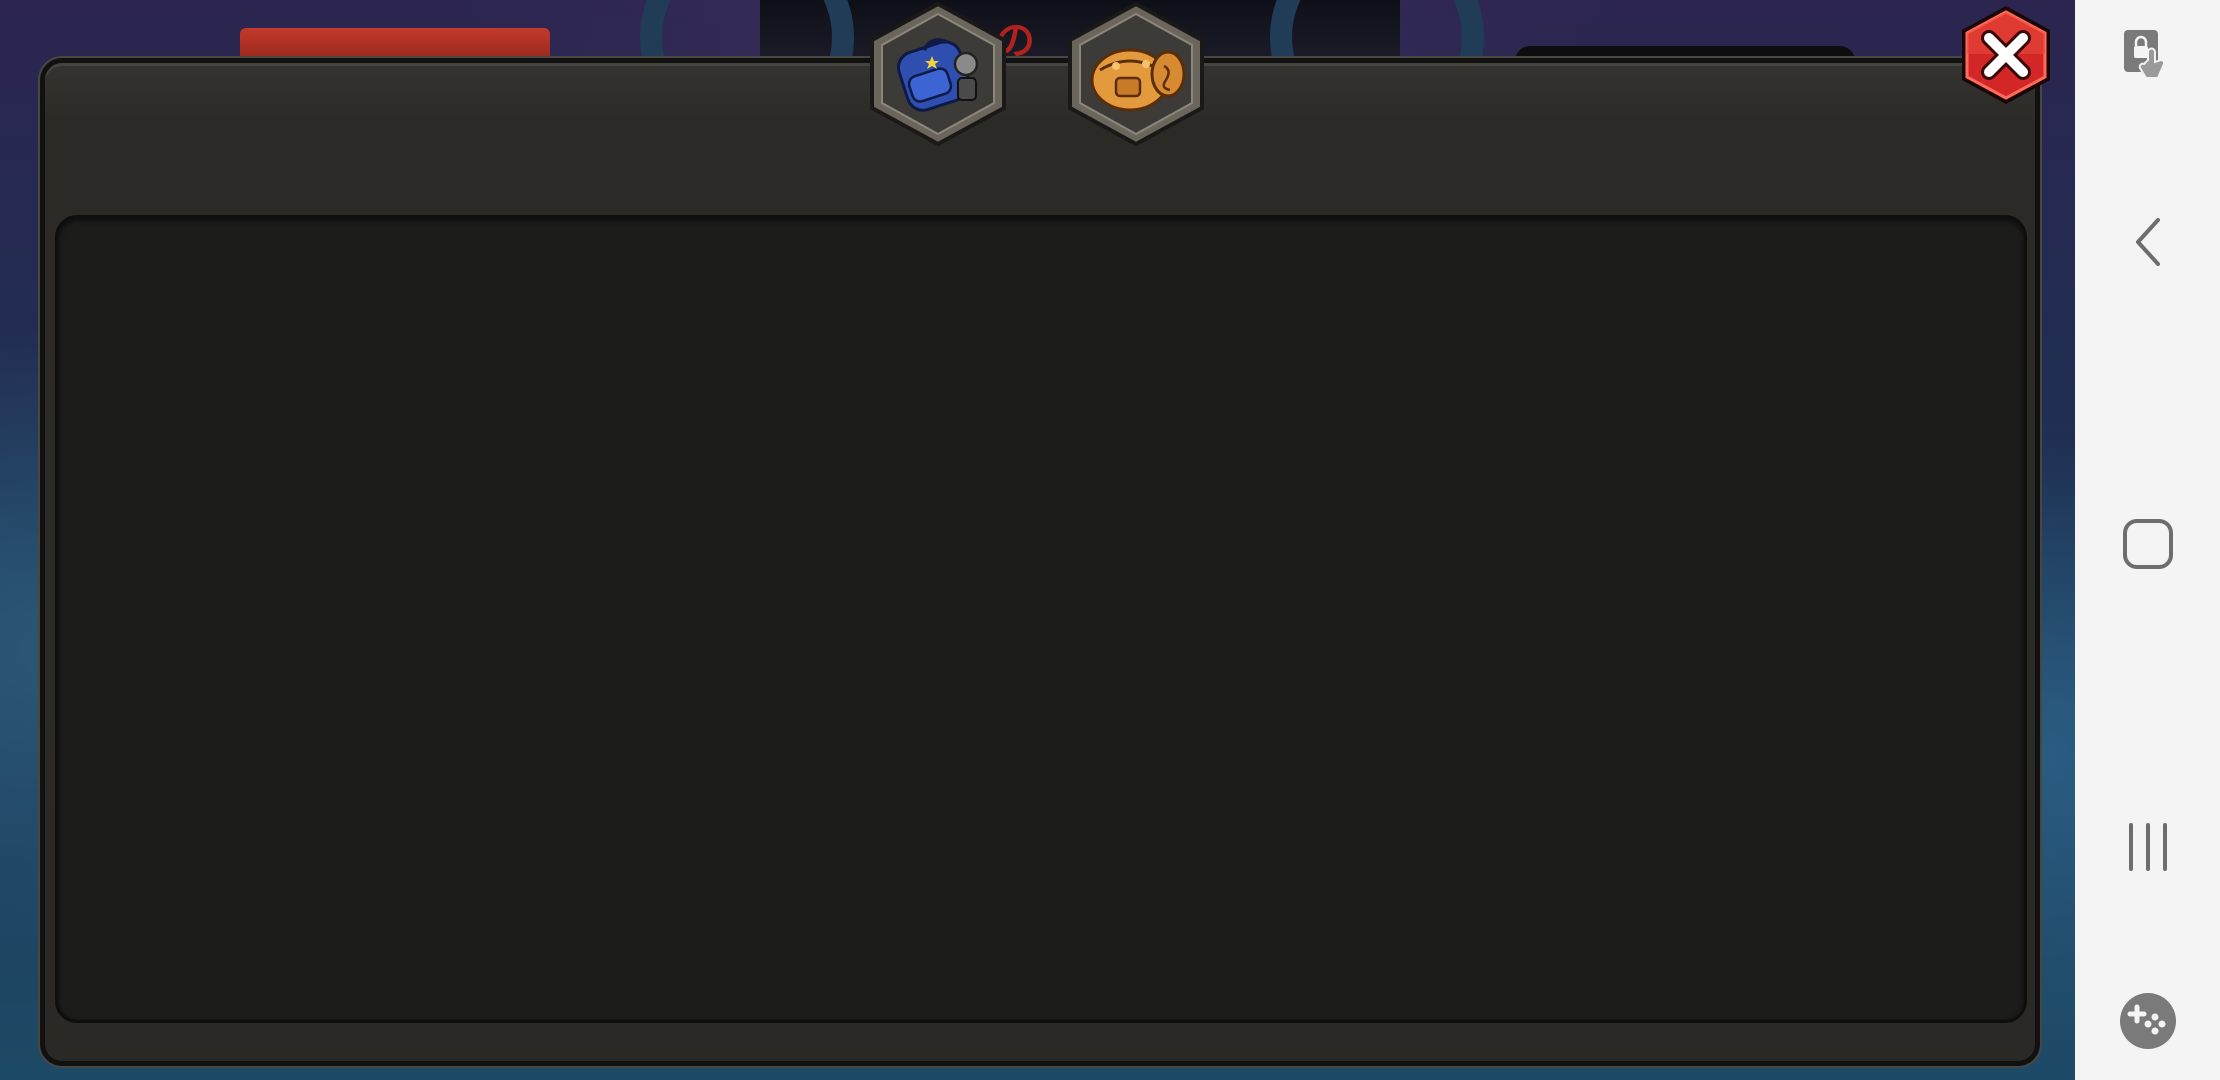 The width and height of the screenshot is (2220, 1080). I want to click on game-tools-button, so click(2147, 1021).